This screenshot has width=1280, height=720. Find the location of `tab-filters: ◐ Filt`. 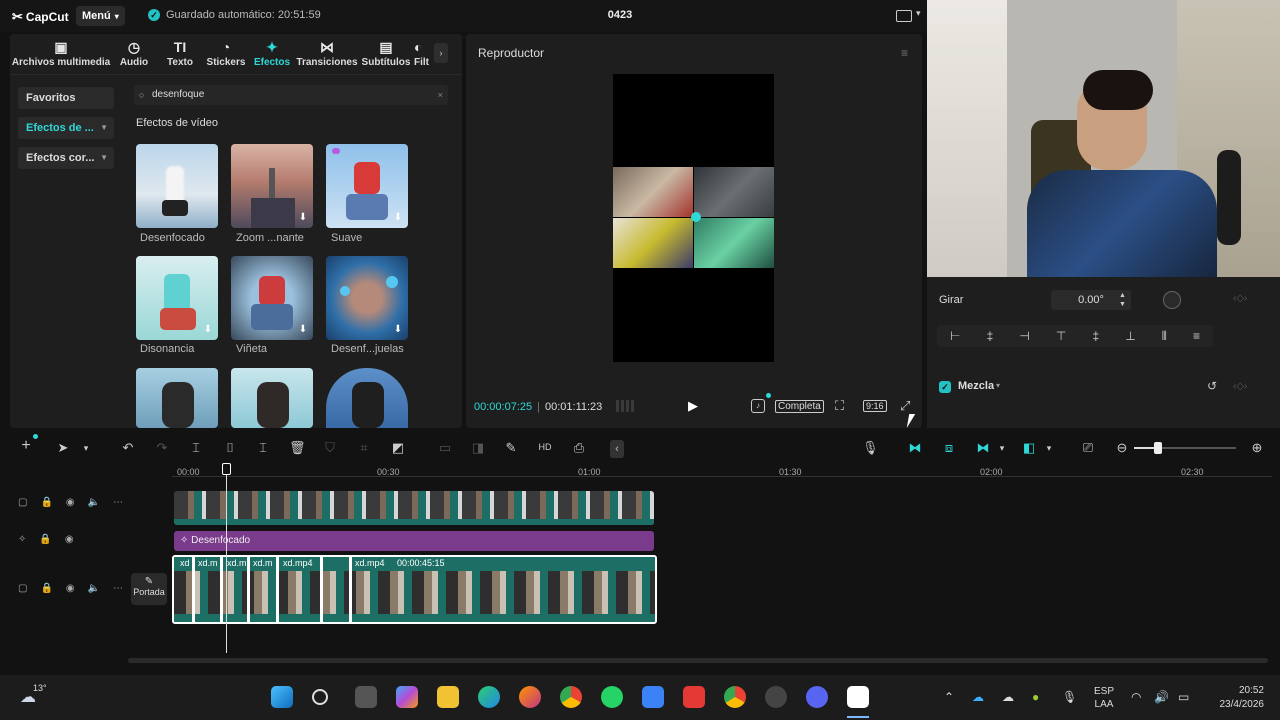

tab-filters: ◐ Filt is located at coordinates (424, 54).